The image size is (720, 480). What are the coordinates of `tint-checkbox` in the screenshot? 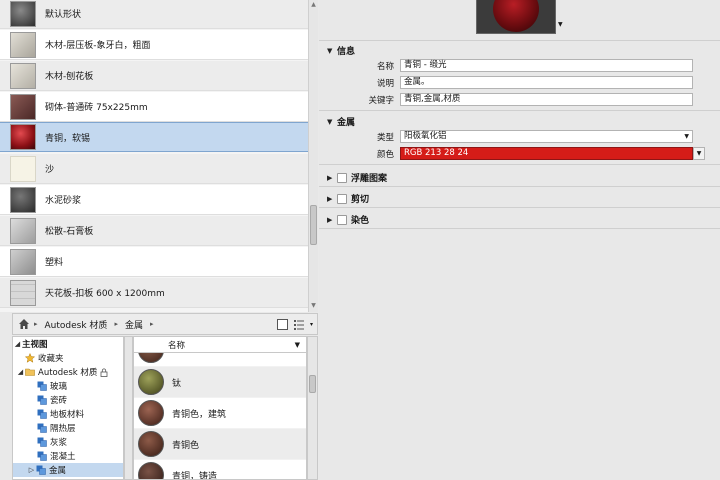 It's located at (342, 219).